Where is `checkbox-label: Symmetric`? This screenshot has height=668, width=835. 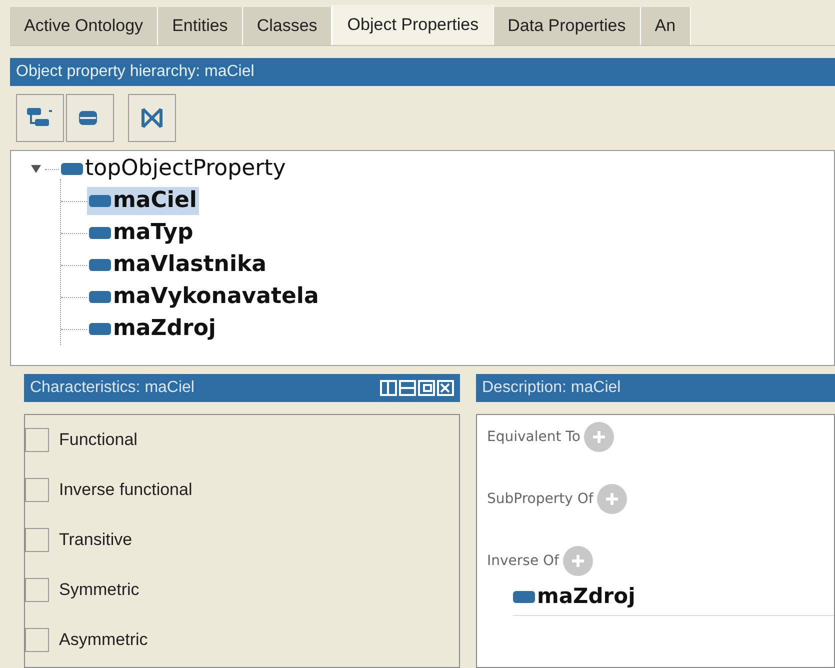 checkbox-label: Symmetric is located at coordinates (99, 590).